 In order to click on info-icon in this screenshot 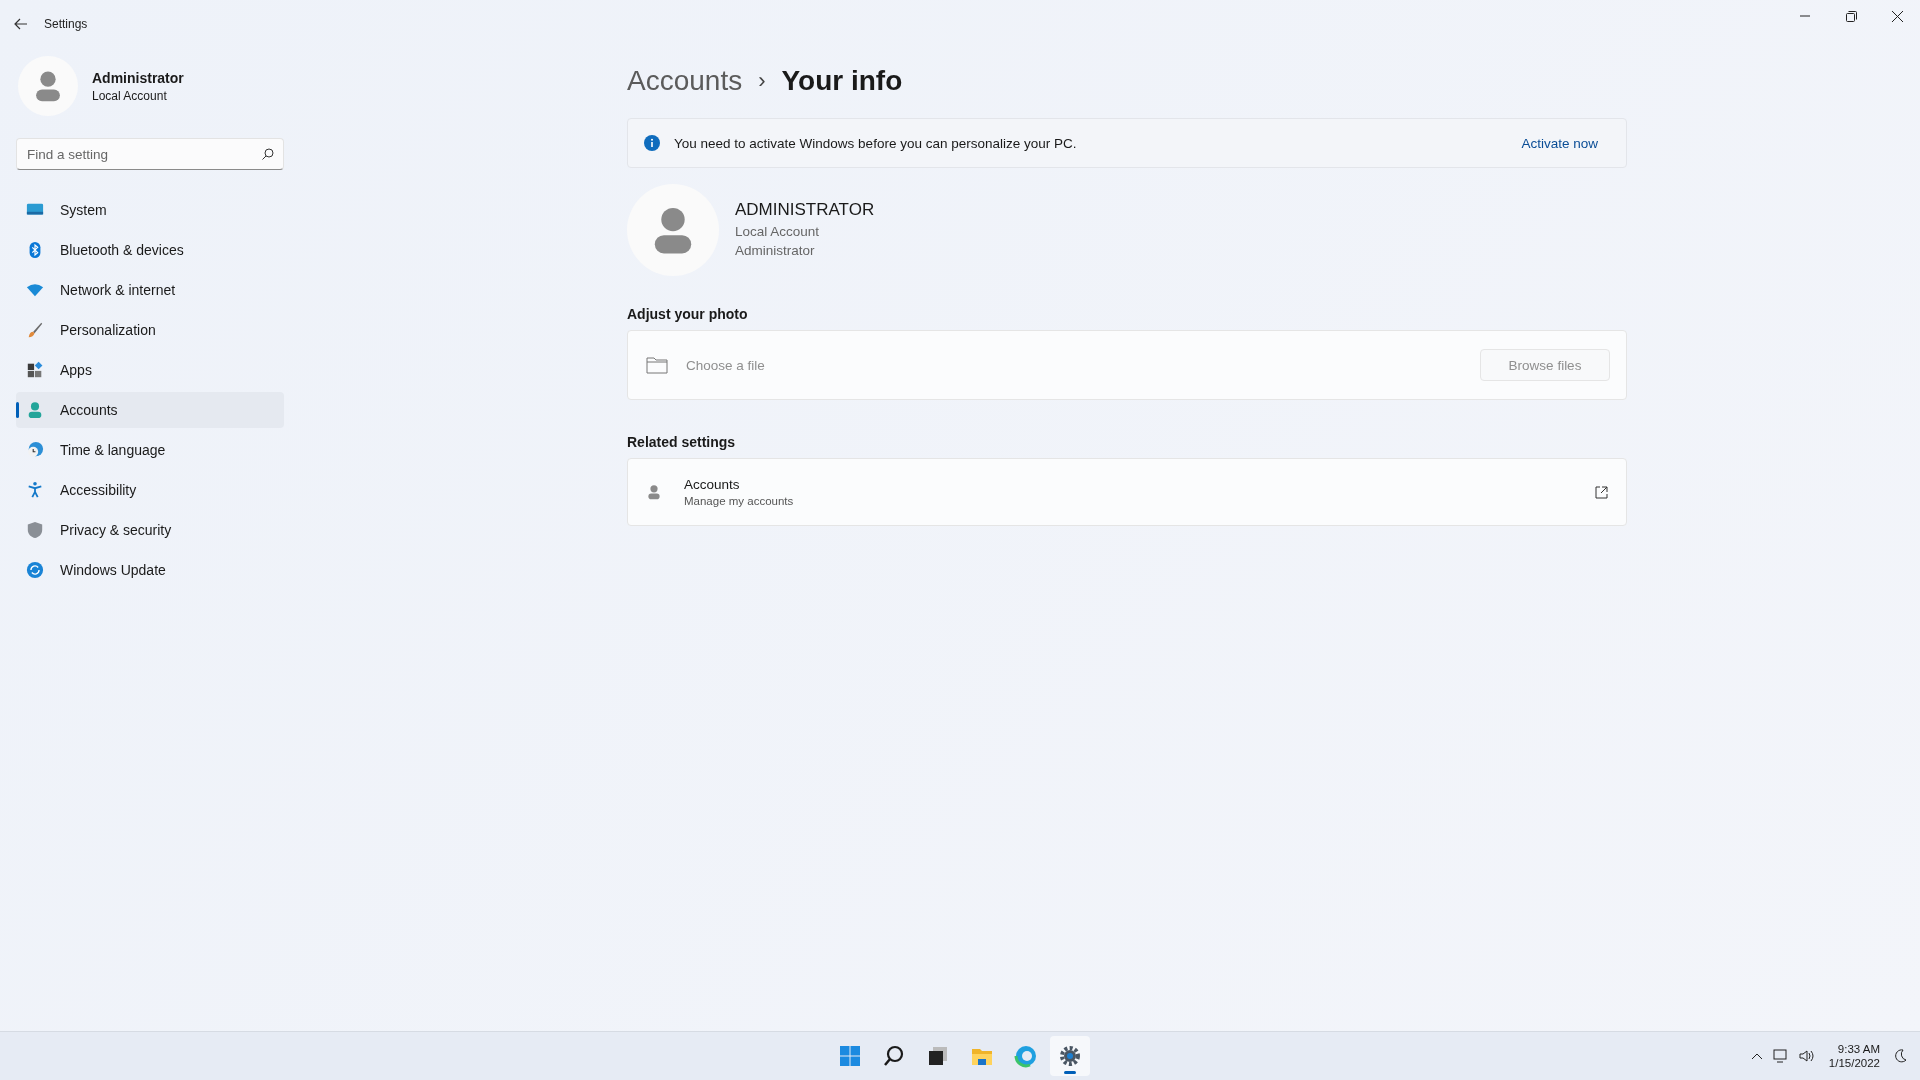, I will do `click(652, 143)`.